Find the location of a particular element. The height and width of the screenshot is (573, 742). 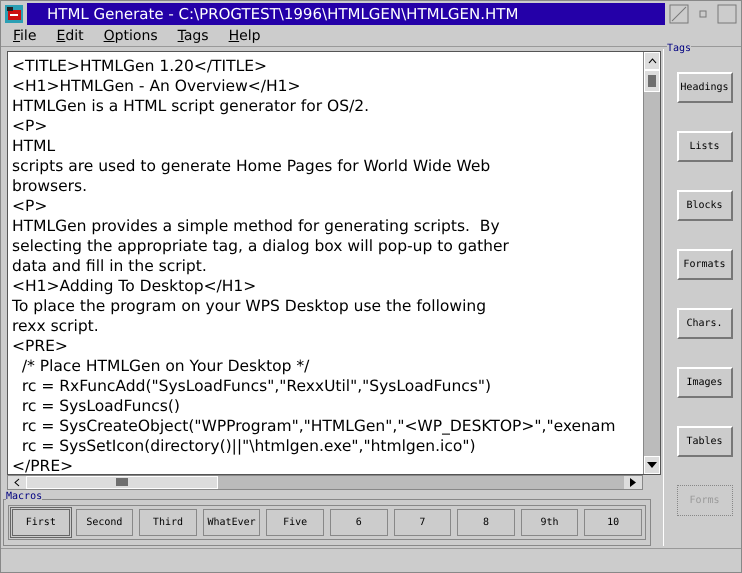

text-line: rexx script. is located at coordinates (56, 326).